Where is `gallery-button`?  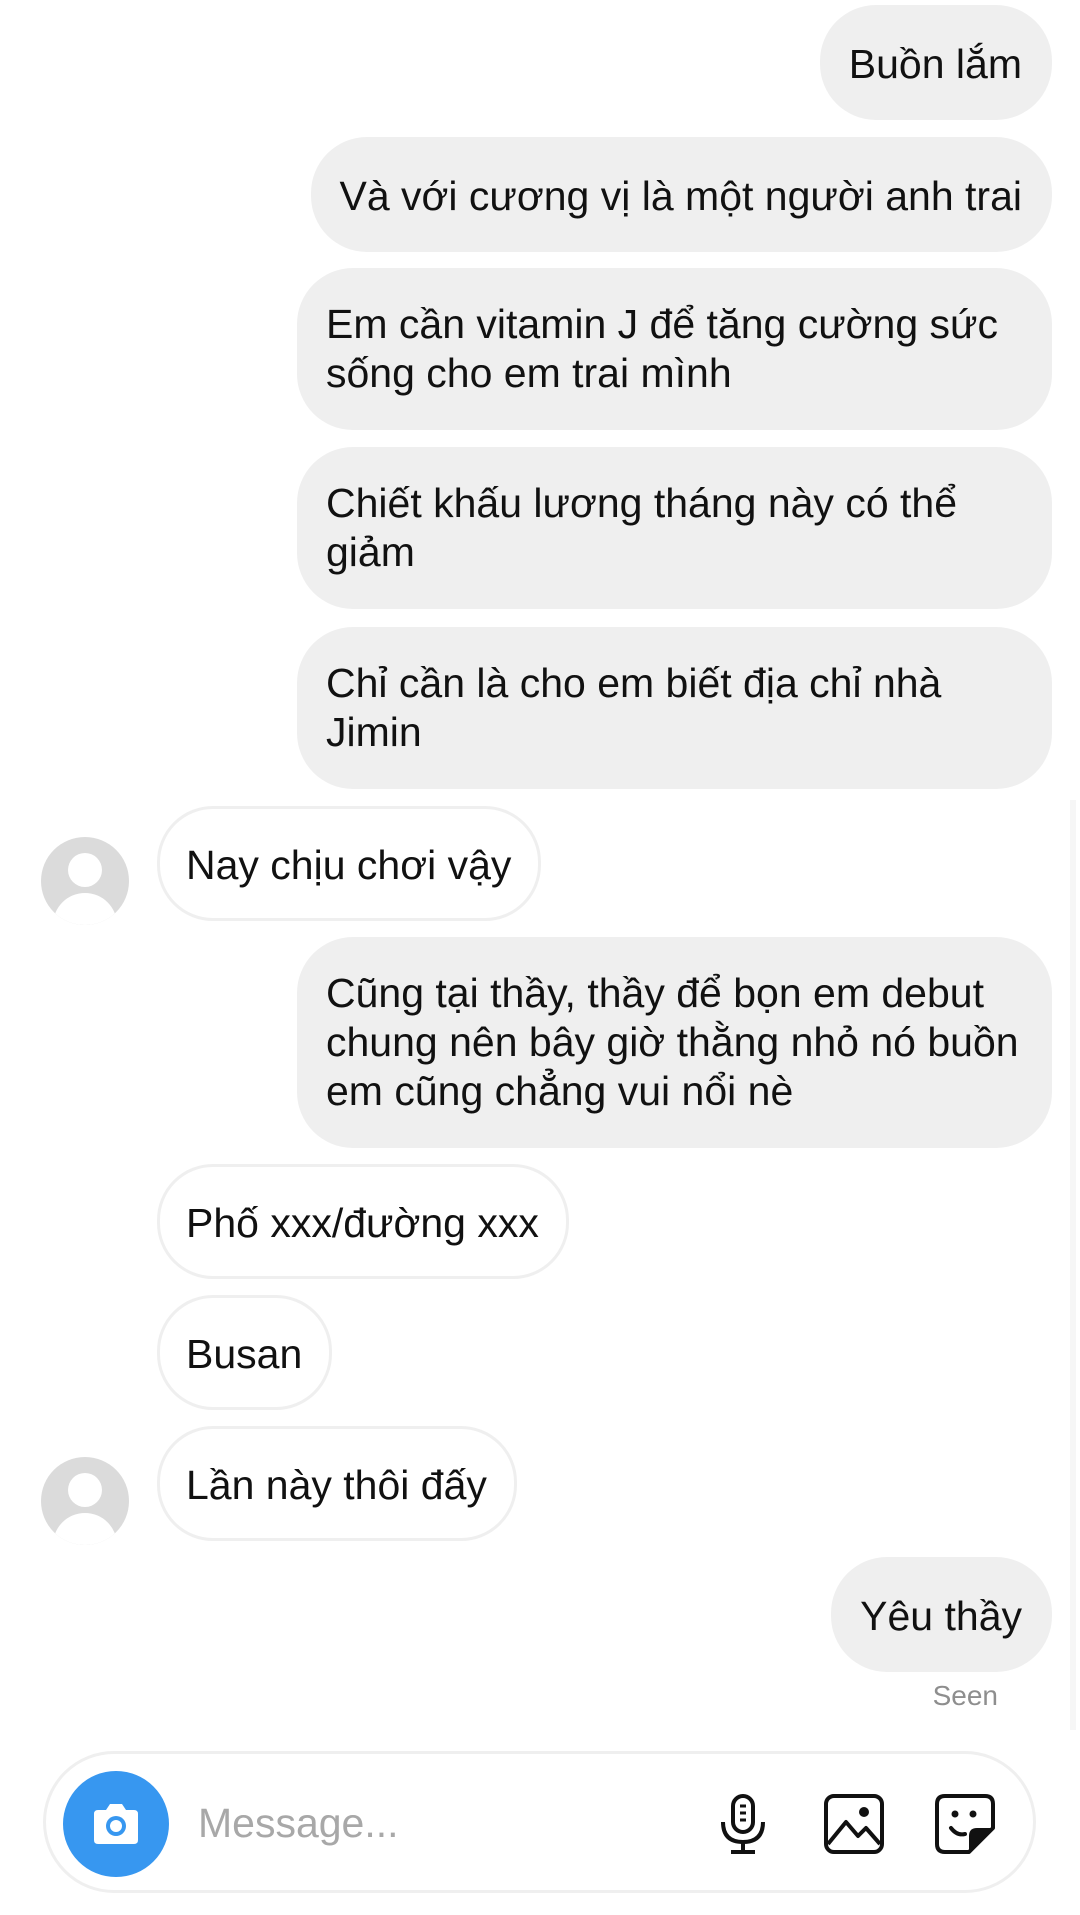
gallery-button is located at coordinates (854, 1824).